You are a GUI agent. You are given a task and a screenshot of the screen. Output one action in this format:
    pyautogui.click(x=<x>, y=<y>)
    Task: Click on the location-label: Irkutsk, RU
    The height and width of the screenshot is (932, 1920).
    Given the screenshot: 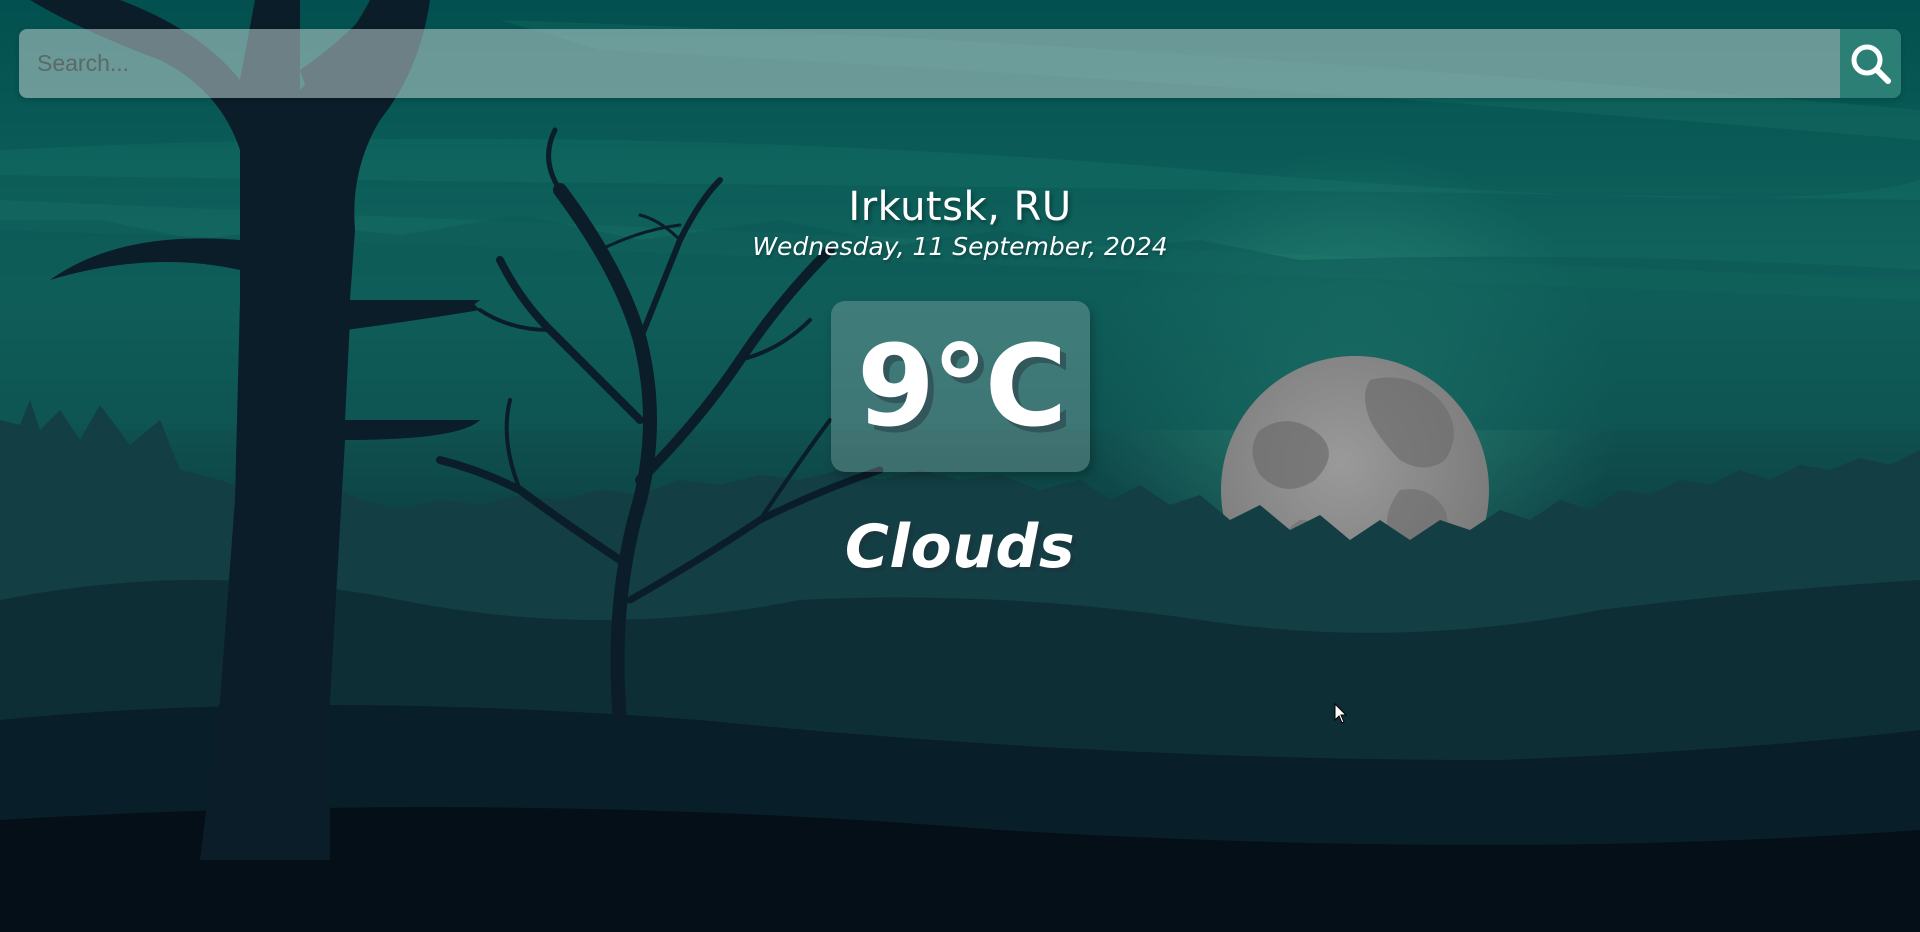 What is the action you would take?
    pyautogui.click(x=960, y=207)
    